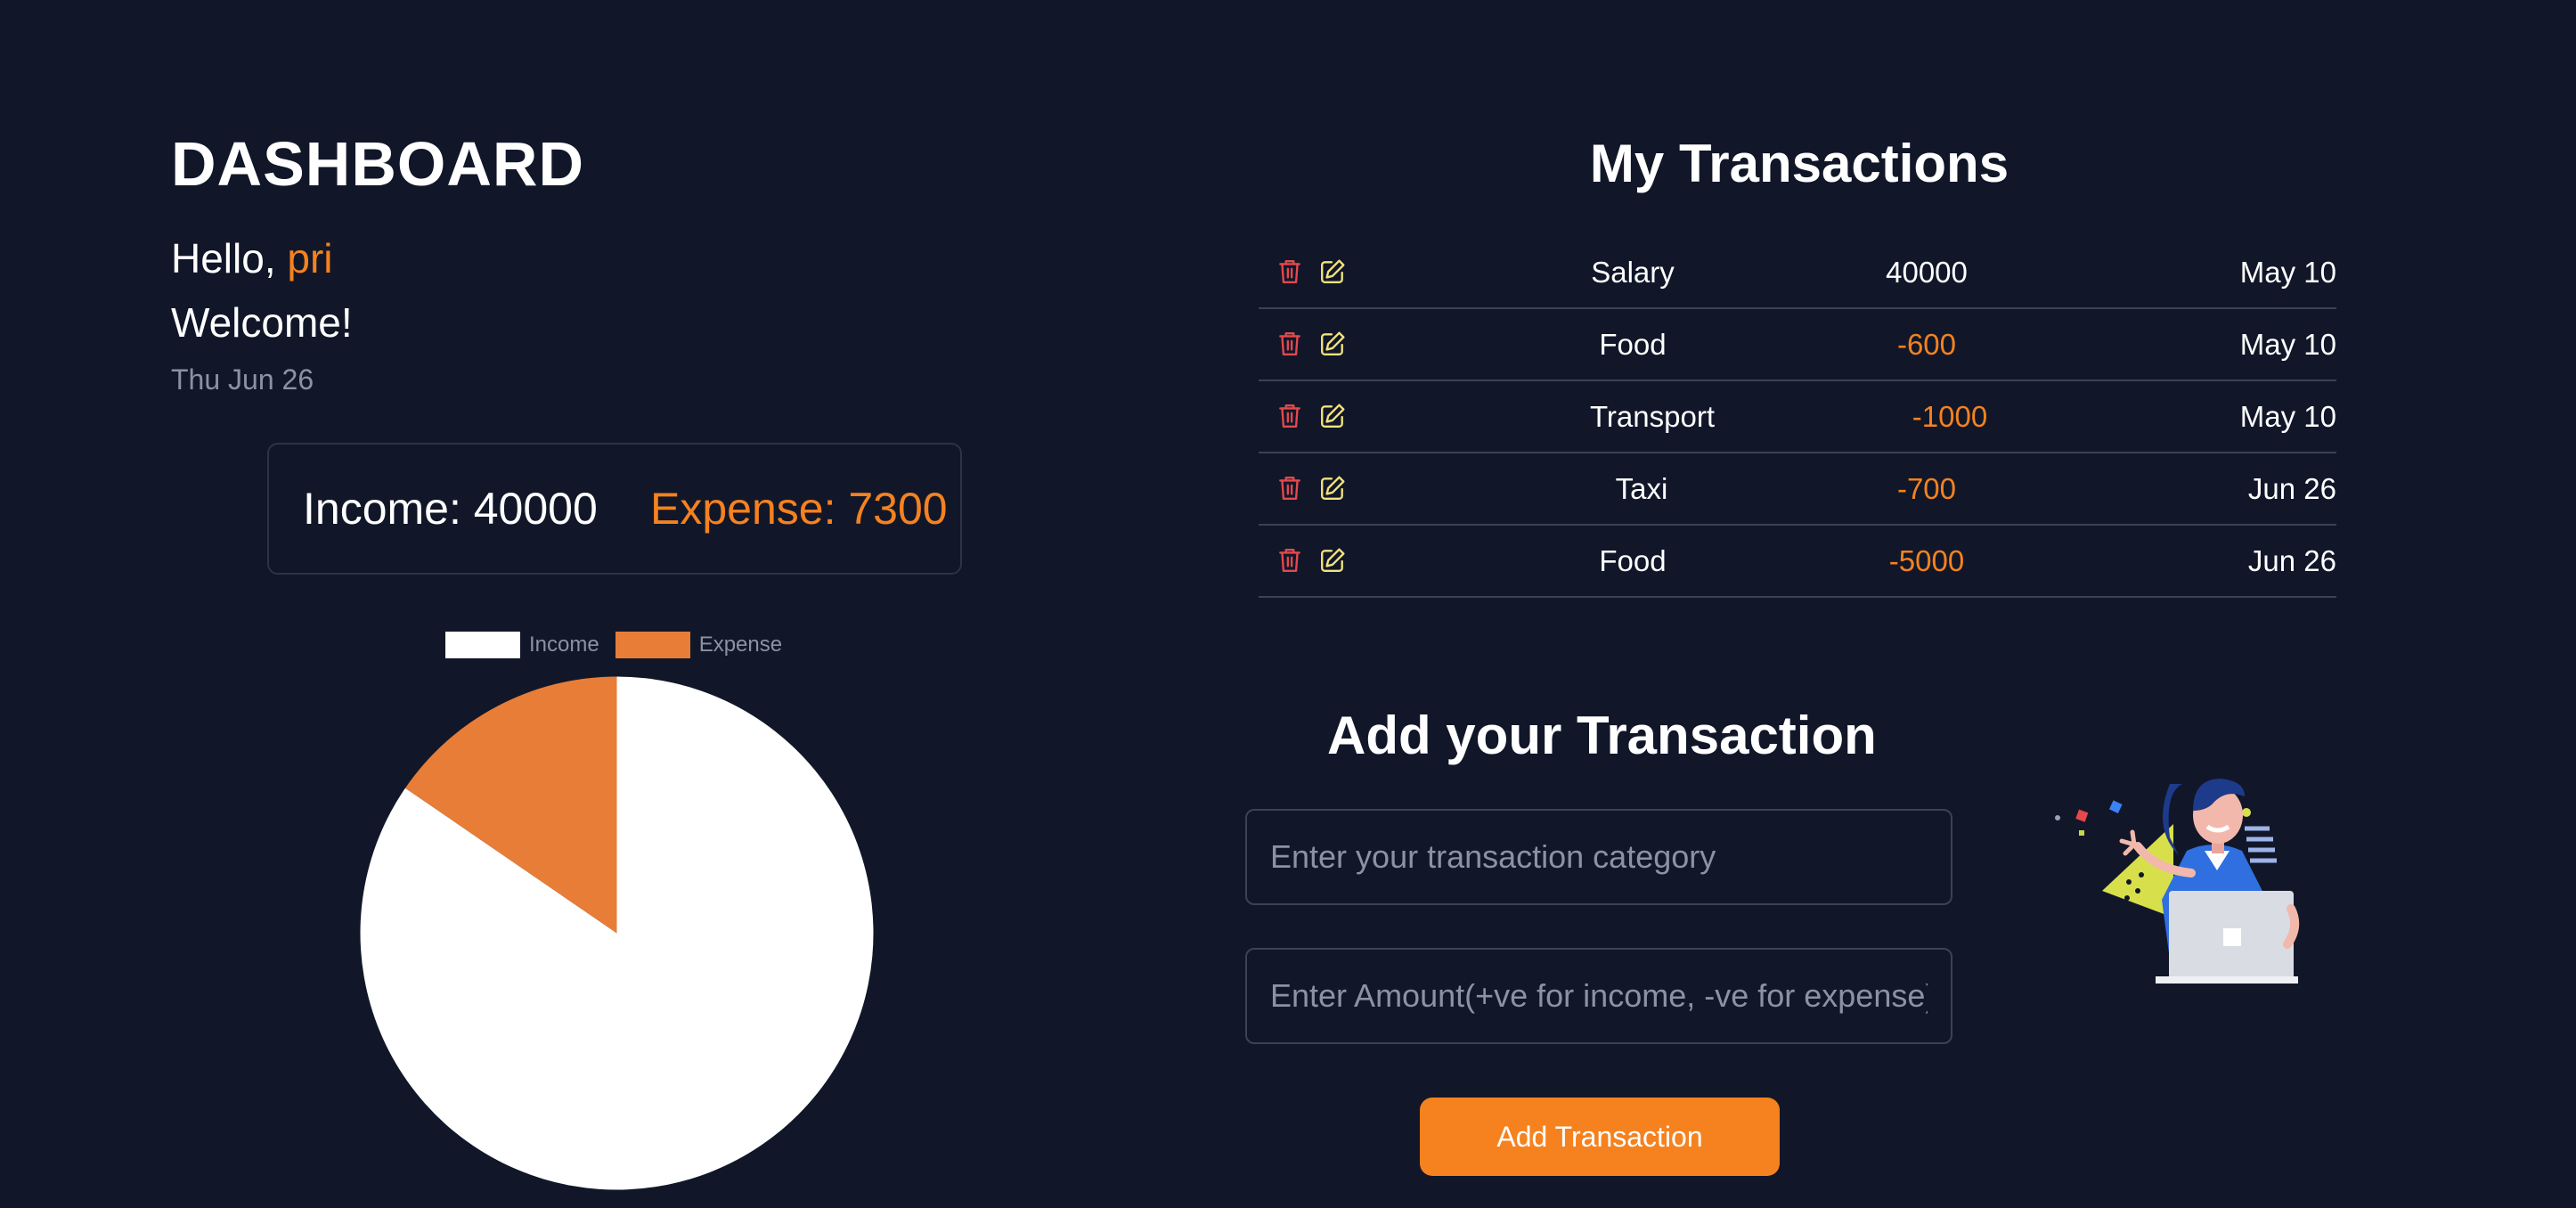  Describe the element at coordinates (482, 645) in the screenshot. I see `legend-swatch-income` at that location.